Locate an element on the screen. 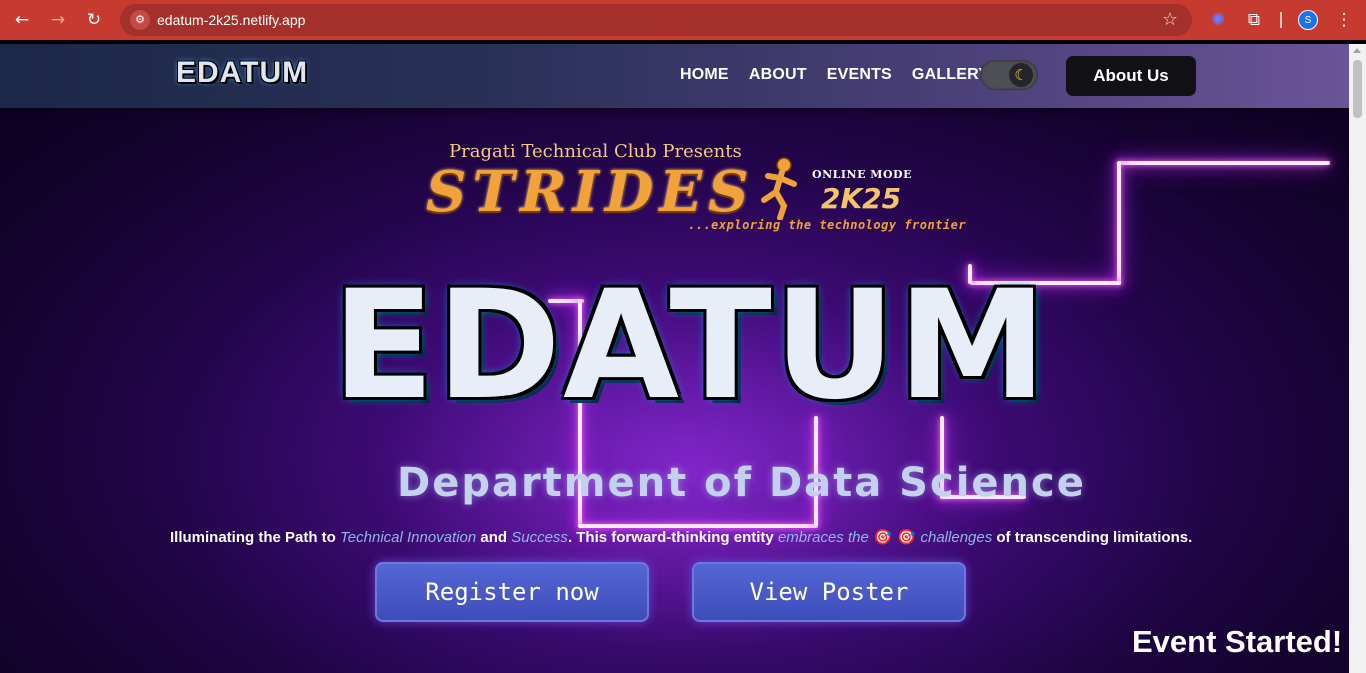 The width and height of the screenshot is (1366, 673). profile-avatar: S is located at coordinates (1308, 20).